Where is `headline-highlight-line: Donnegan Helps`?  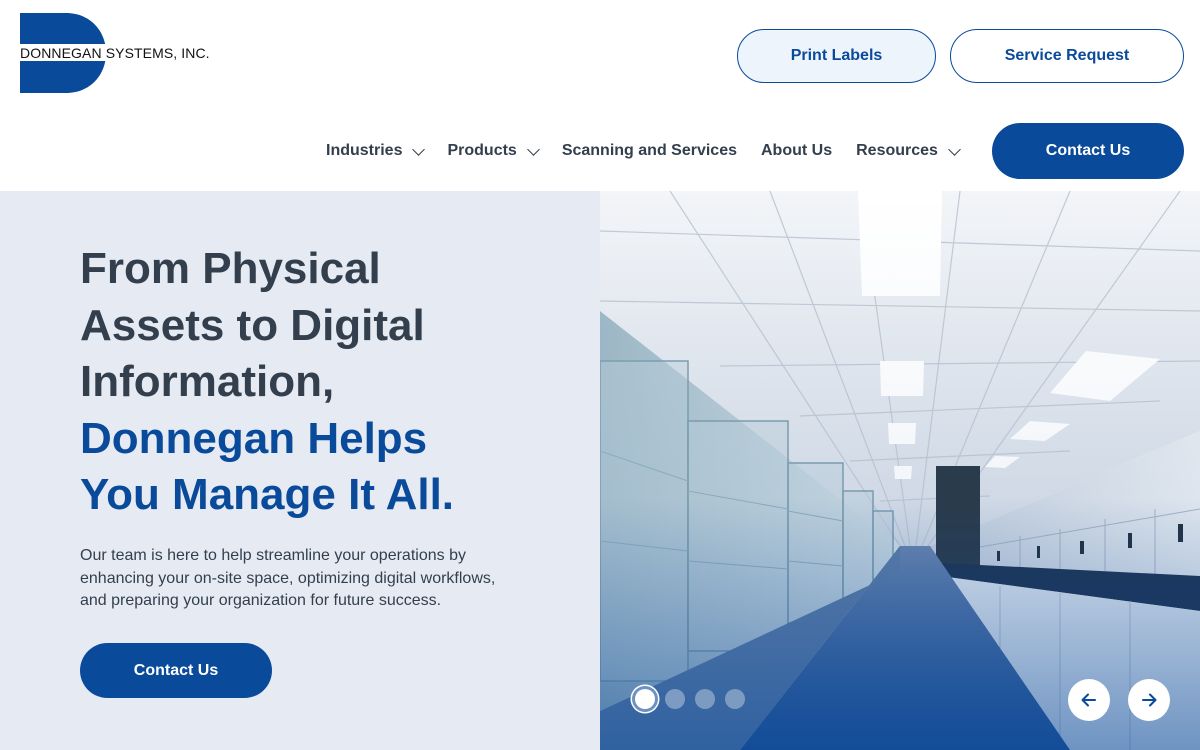
headline-highlight-line: Donnegan Helps is located at coordinates (254, 438).